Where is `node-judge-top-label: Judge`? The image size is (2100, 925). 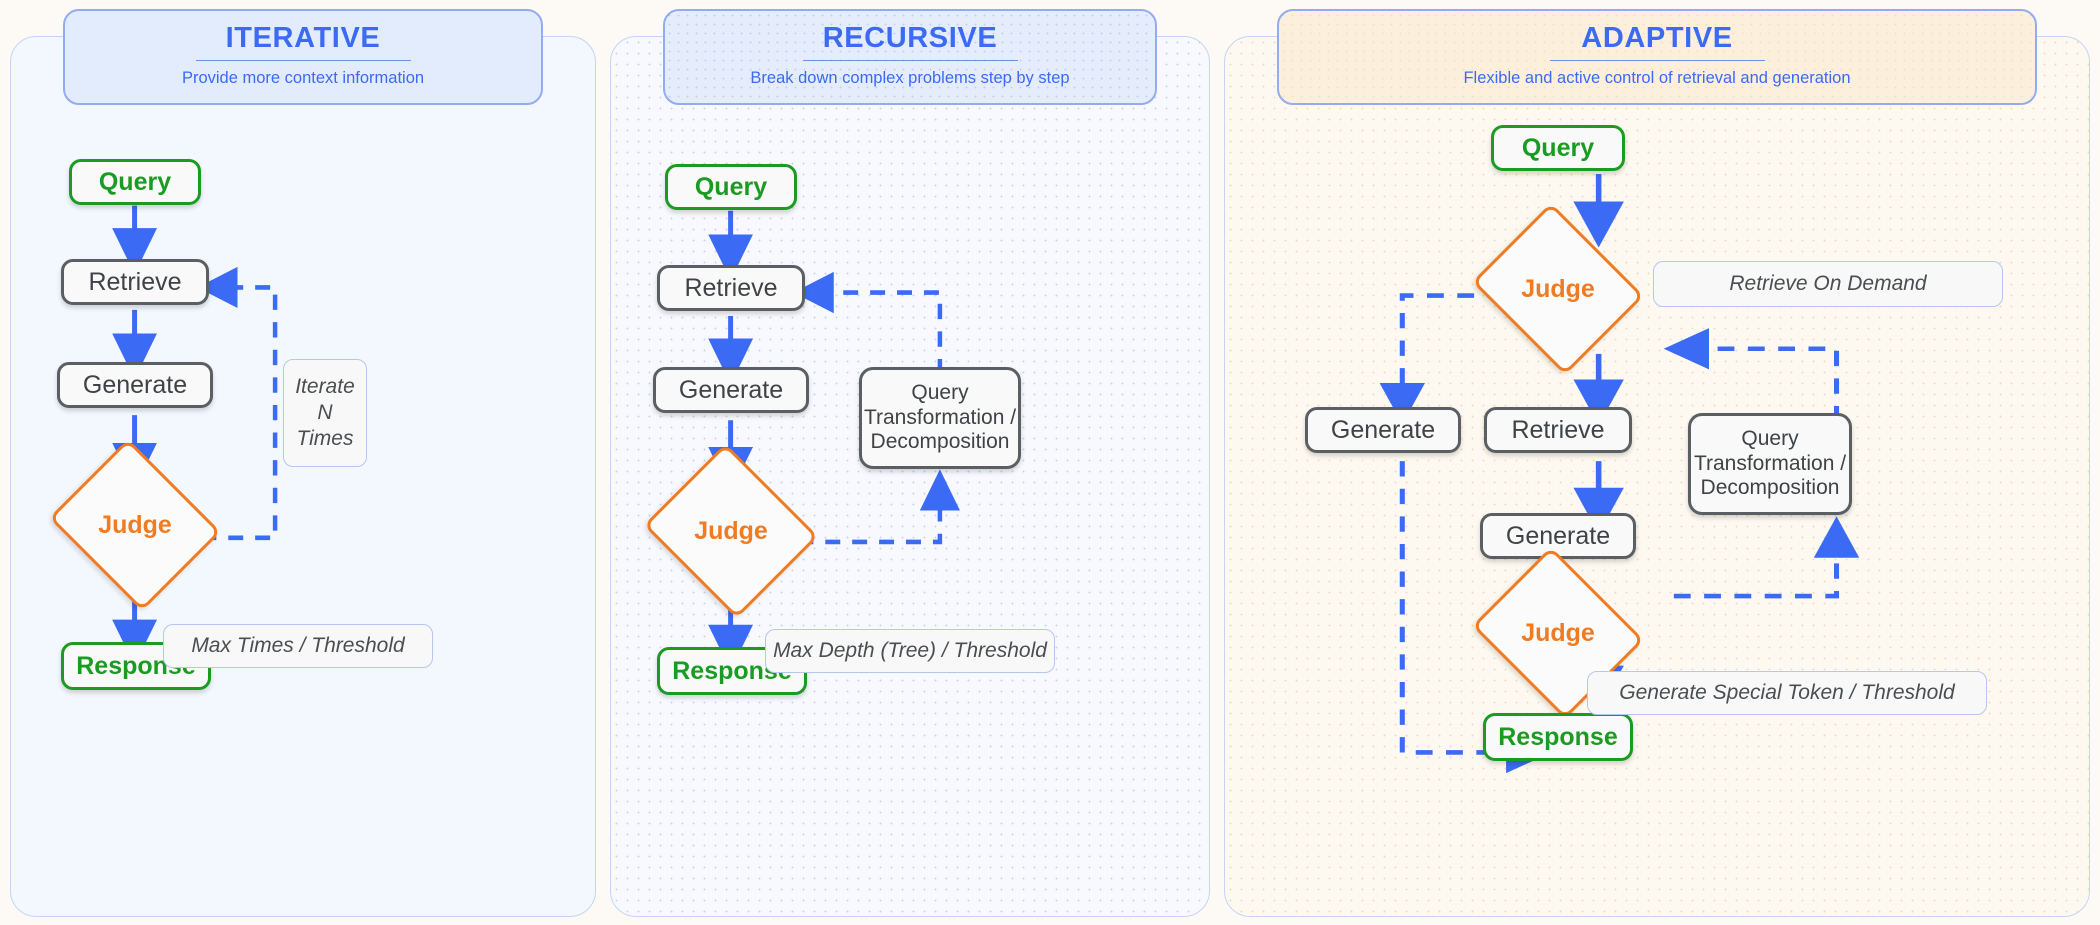
node-judge-top-label: Judge is located at coordinates (1558, 288).